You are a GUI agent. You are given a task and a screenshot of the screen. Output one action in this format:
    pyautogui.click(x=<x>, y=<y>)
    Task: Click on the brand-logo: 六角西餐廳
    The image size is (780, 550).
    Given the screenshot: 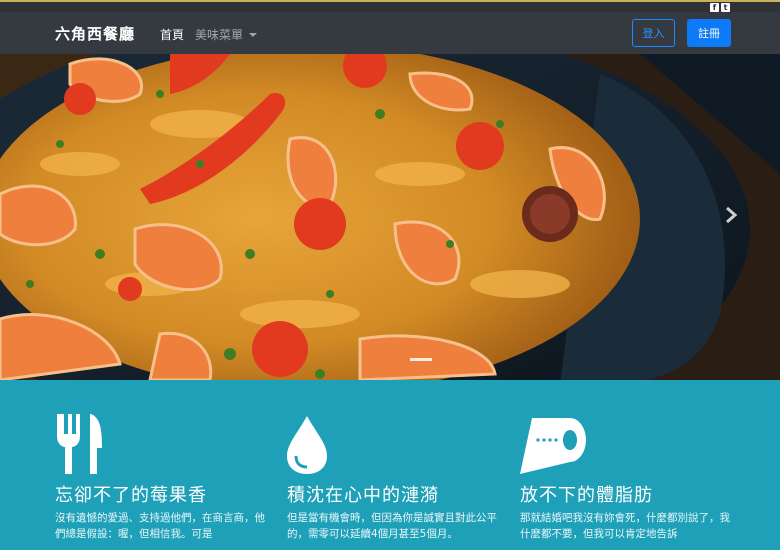 What is the action you would take?
    pyautogui.click(x=95, y=33)
    